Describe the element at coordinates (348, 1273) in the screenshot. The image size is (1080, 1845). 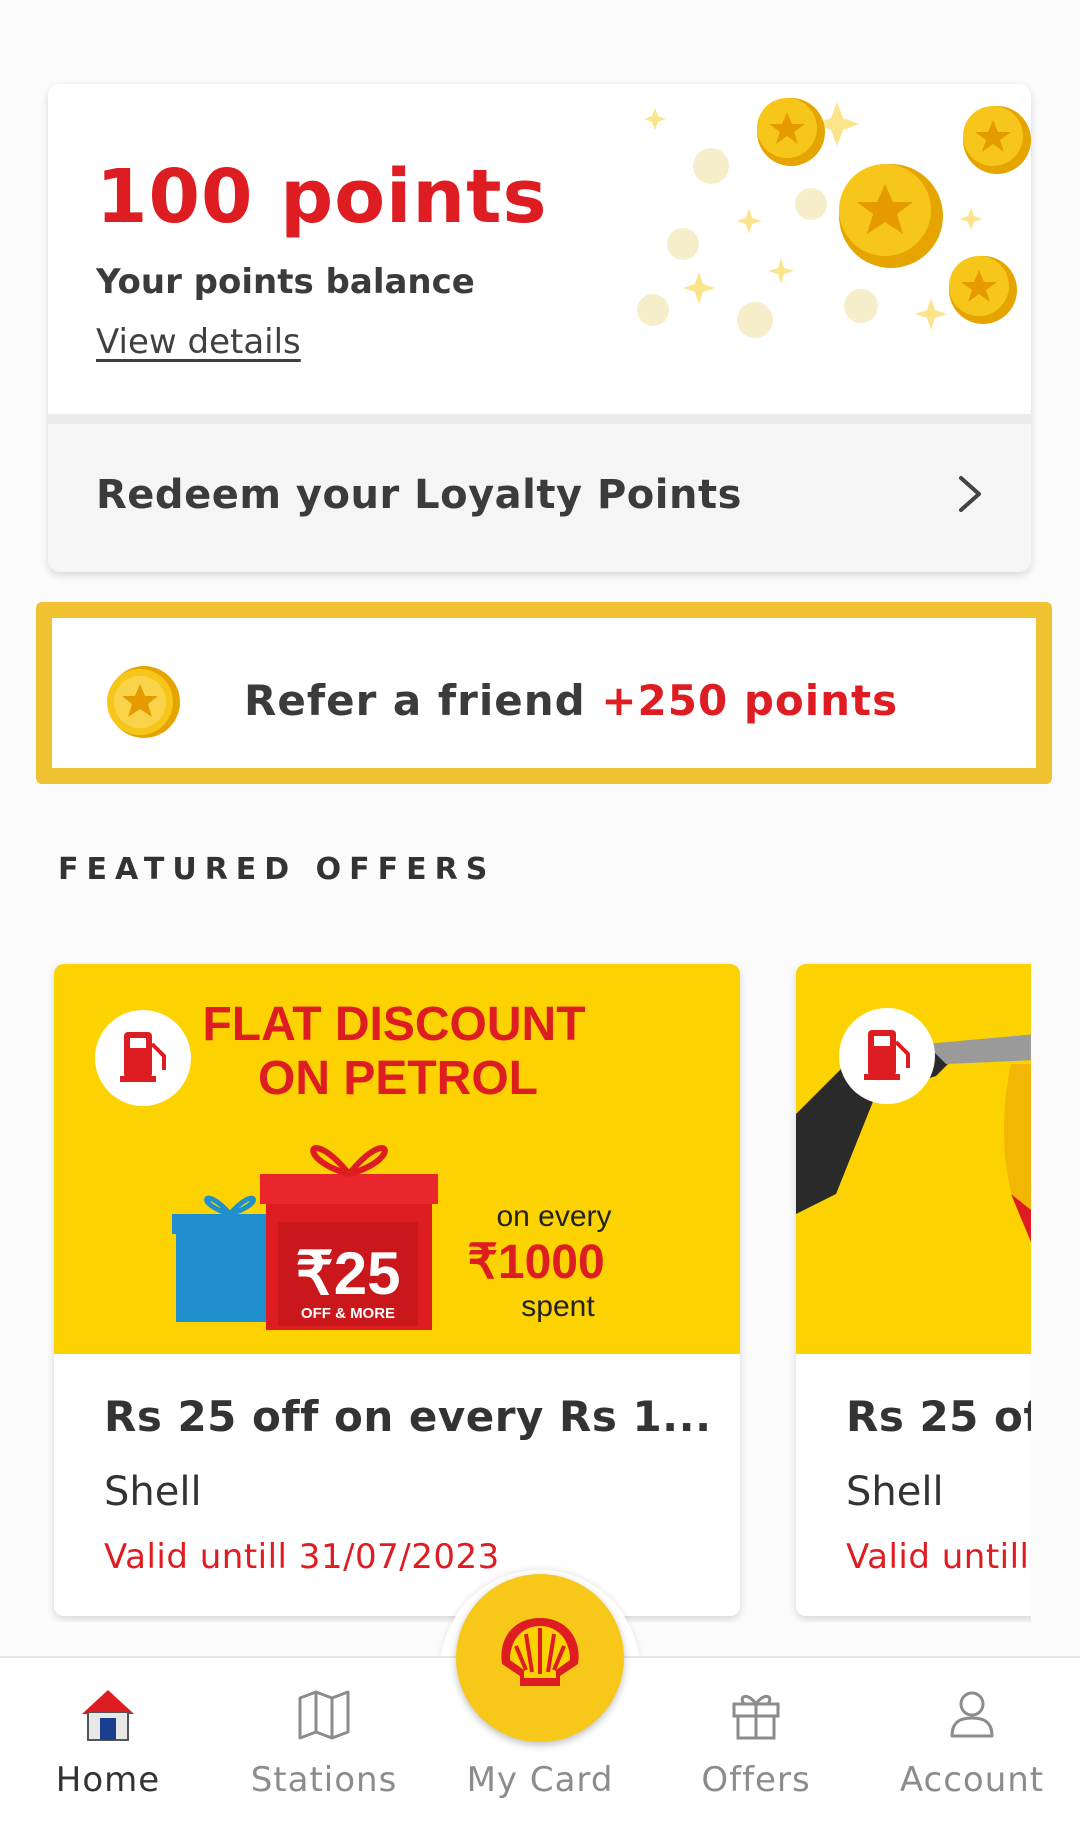
I see `banner-amount: ₹25` at that location.